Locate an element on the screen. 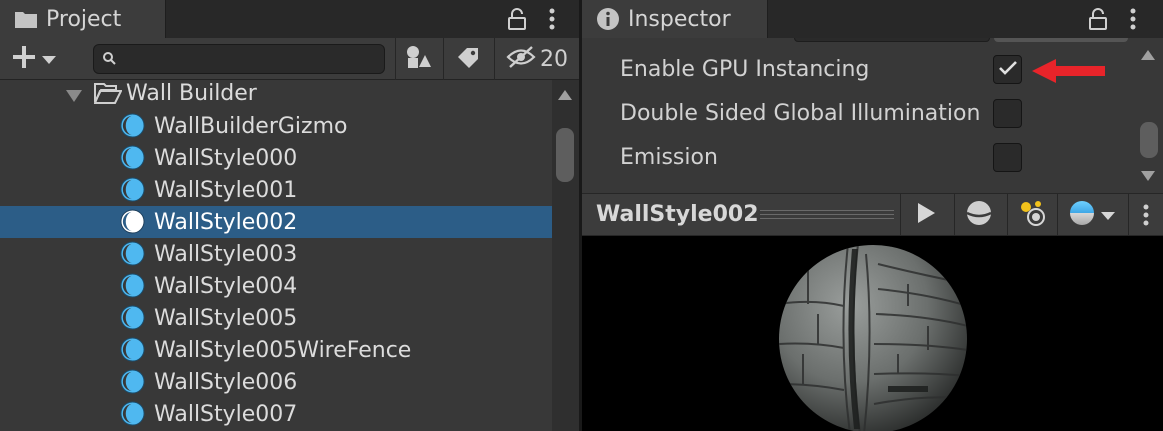 Image resolution: width=1163 pixels, height=431 pixels. list-item: WallStyle002 is located at coordinates (276, 222).